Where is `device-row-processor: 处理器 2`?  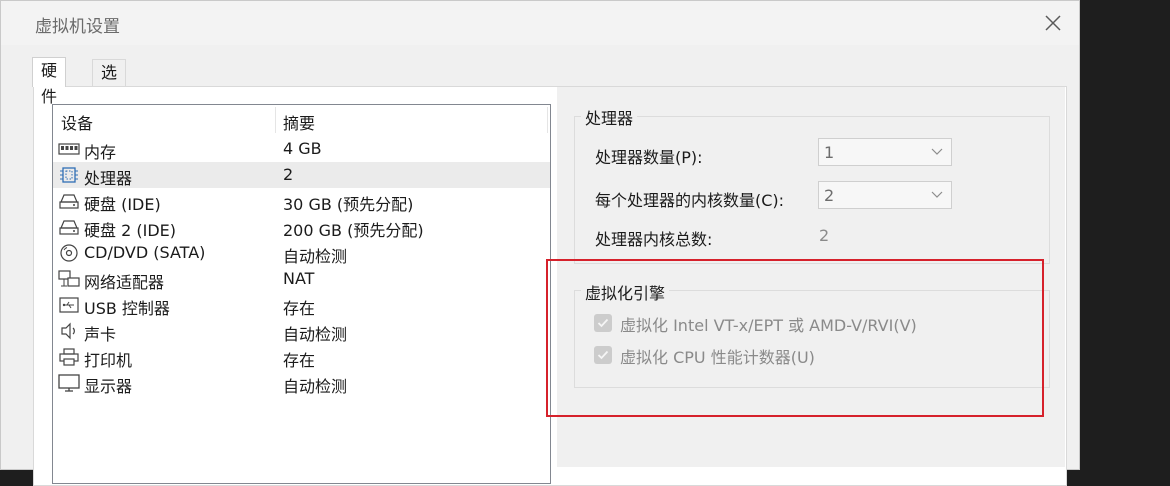 device-row-processor: 处理器 2 is located at coordinates (301, 175).